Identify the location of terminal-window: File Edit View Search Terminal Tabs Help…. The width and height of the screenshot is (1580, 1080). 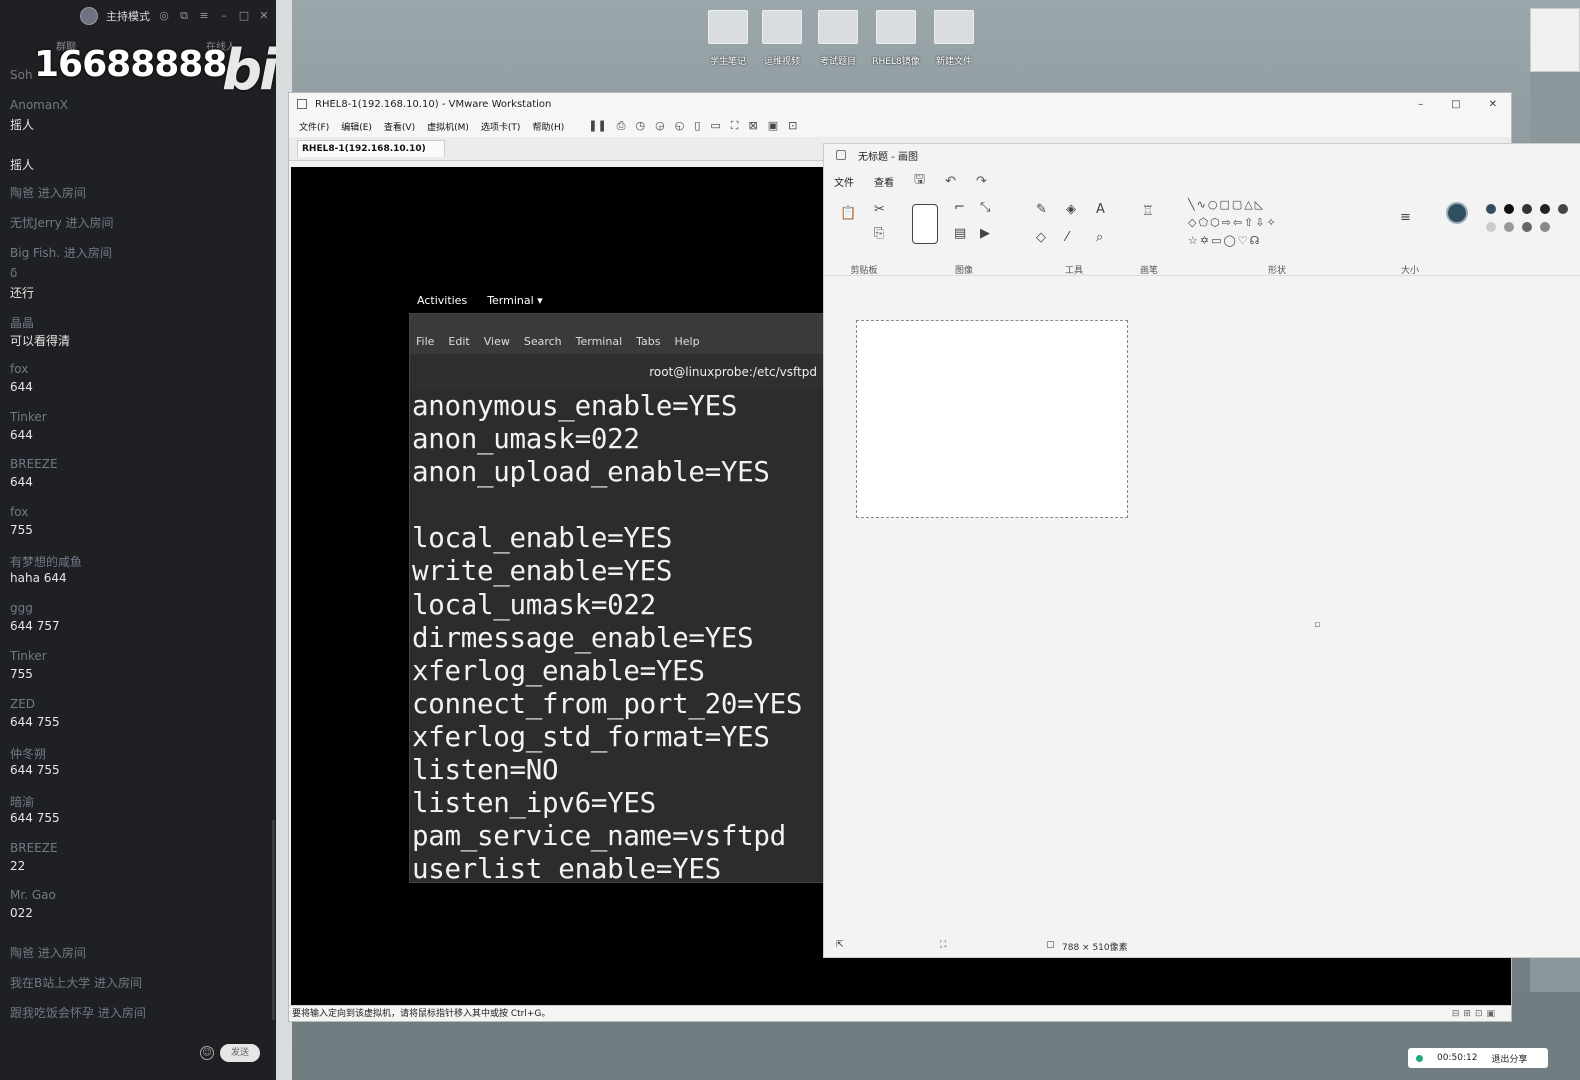
(616, 598).